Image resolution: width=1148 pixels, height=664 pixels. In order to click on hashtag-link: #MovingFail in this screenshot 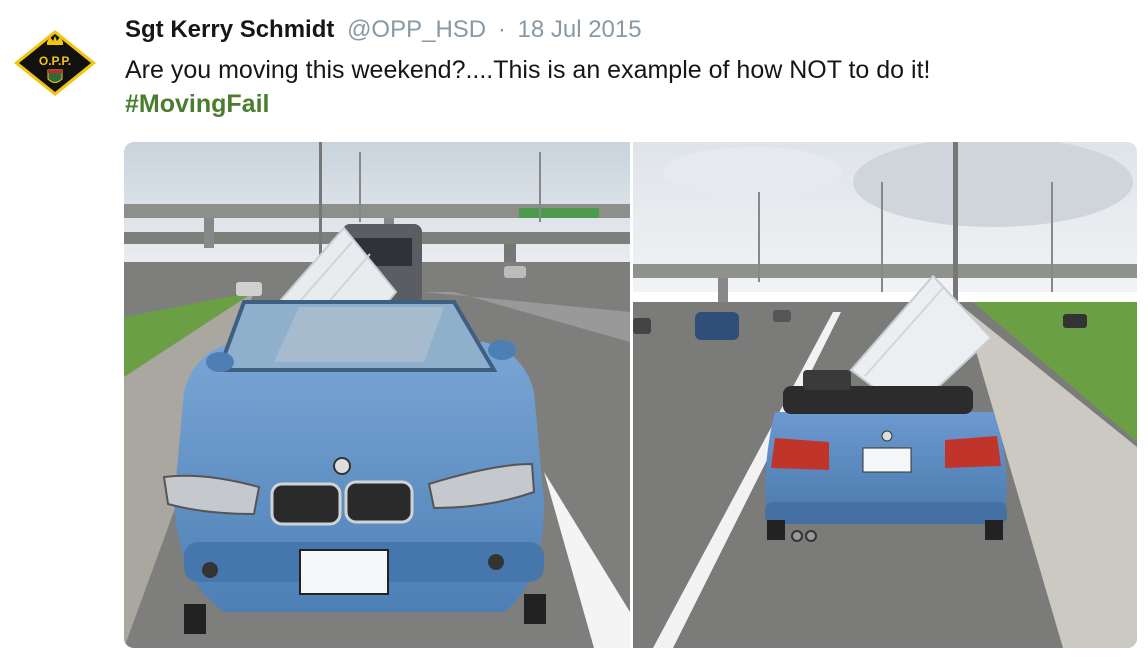, I will do `click(197, 104)`.